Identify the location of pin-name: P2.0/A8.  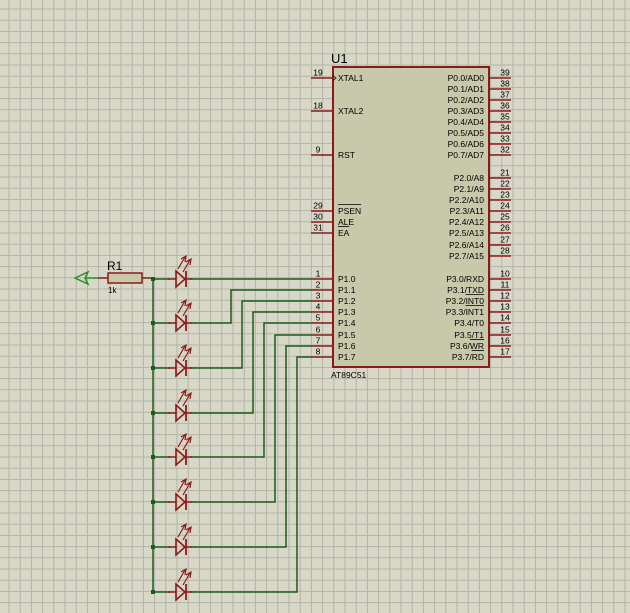
(469, 178).